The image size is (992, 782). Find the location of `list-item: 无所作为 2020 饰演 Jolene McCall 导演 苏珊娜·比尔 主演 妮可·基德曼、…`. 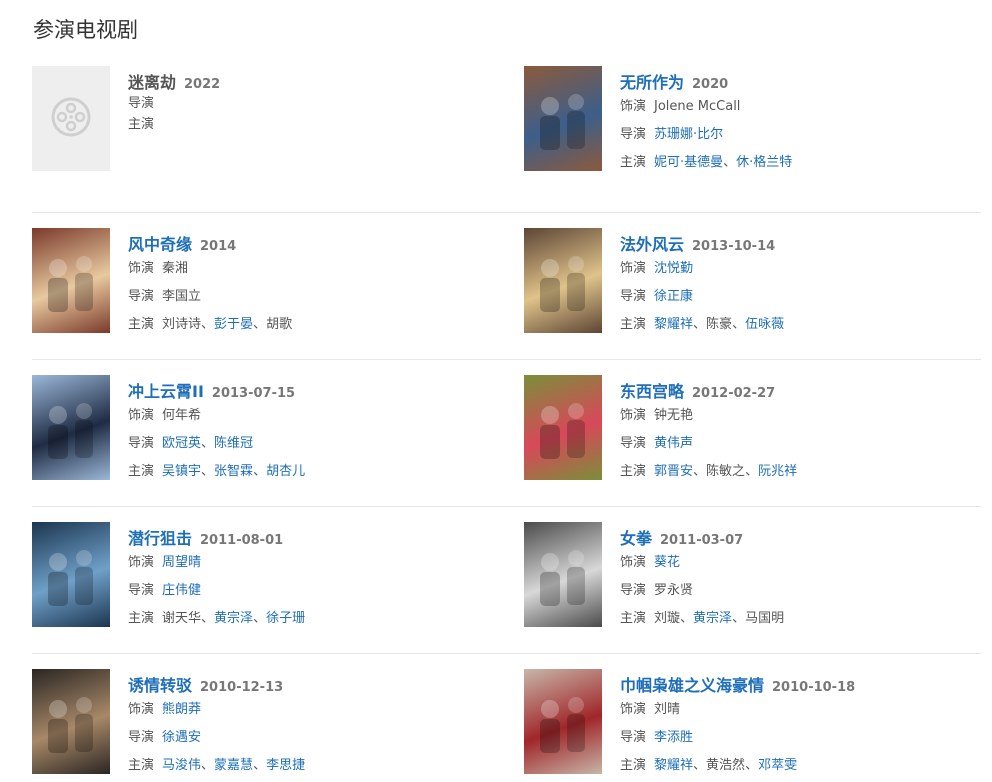

list-item: 无所作为 2020 饰演 Jolene McCall 导演 苏珊娜·比尔 主演 妮可·基德曼、… is located at coordinates (752, 139).